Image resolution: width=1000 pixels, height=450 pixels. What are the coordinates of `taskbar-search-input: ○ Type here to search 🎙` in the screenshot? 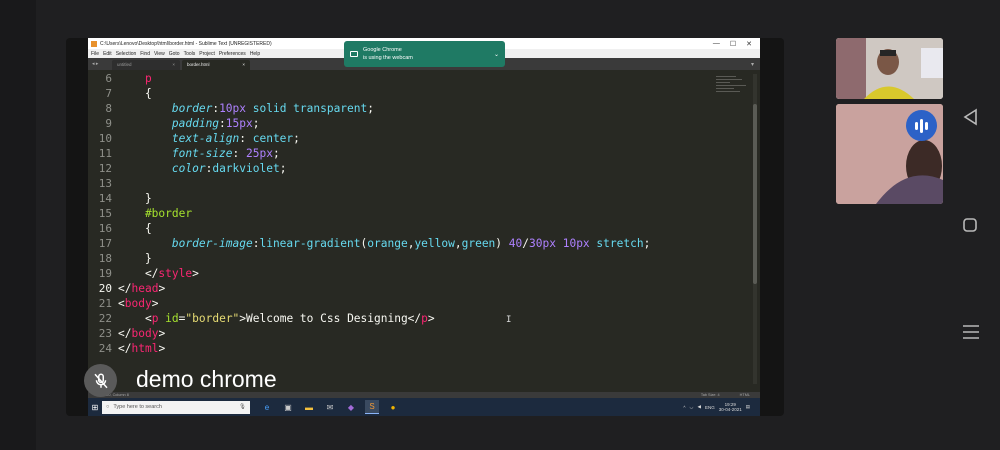 It's located at (176, 407).